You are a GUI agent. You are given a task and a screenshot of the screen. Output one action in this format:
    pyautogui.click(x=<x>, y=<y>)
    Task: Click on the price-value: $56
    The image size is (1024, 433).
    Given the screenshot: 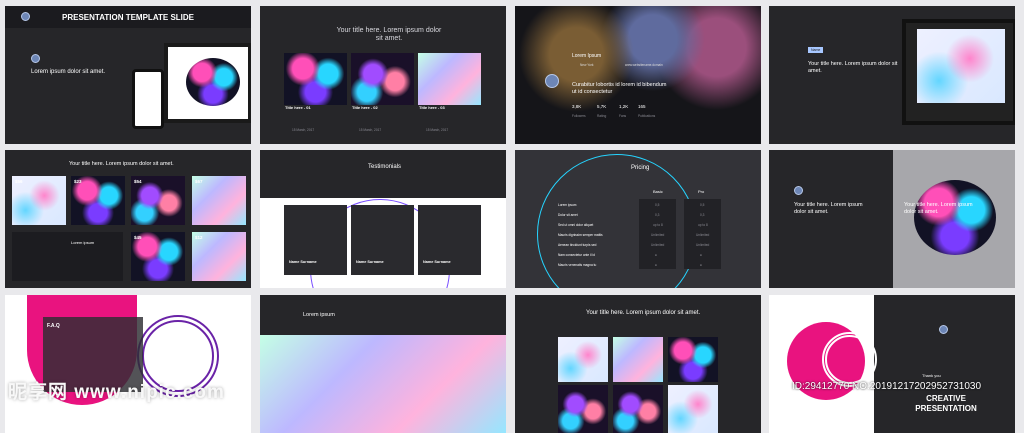 What is the action you would take?
    pyautogui.click(x=19, y=181)
    